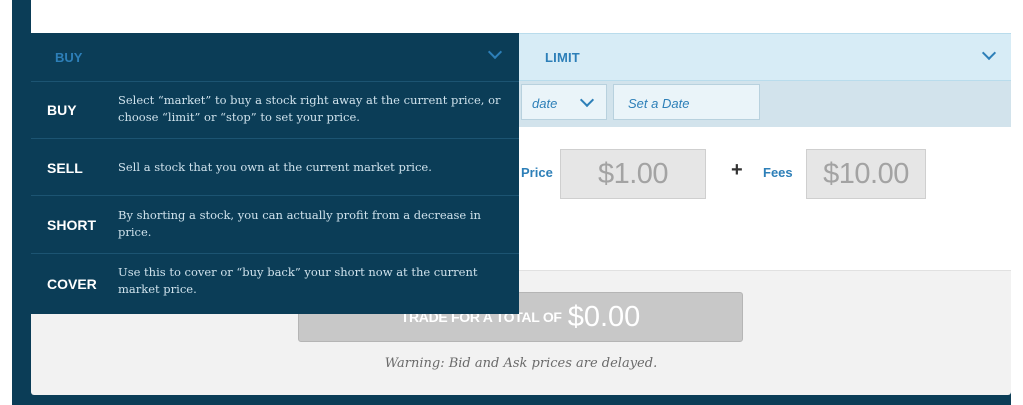 This screenshot has height=405, width=1023. What do you see at coordinates (69, 57) in the screenshot?
I see `order-type-selected-label: BUY` at bounding box center [69, 57].